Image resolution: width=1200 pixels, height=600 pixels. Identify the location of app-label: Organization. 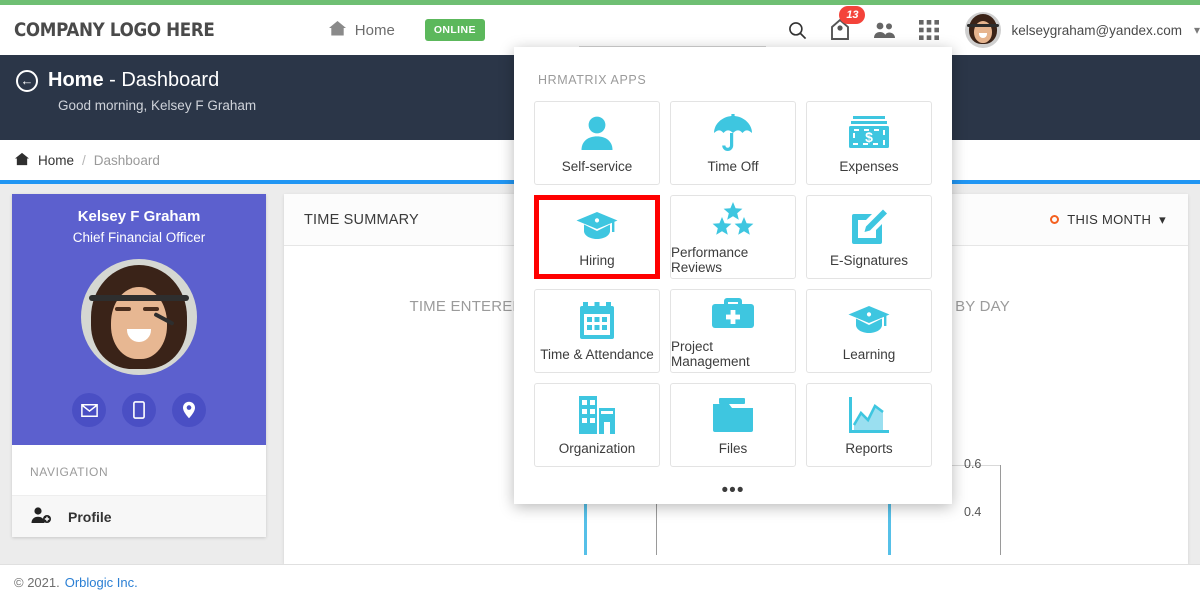
(597, 448).